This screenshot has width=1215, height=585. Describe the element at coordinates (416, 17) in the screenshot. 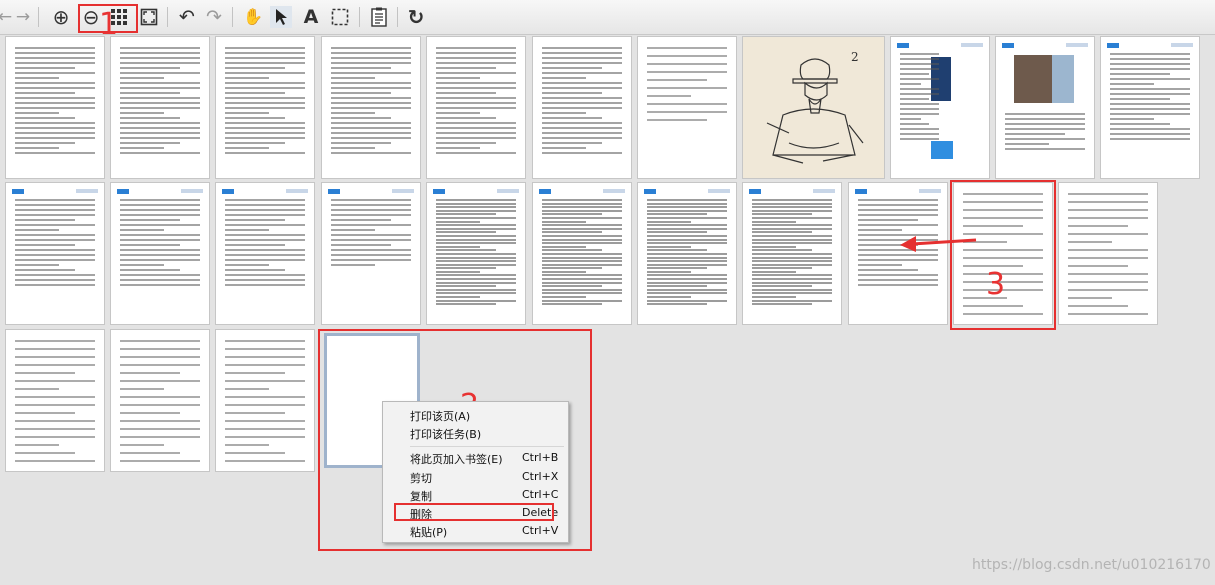

I see `refresh-icon: ↻` at that location.